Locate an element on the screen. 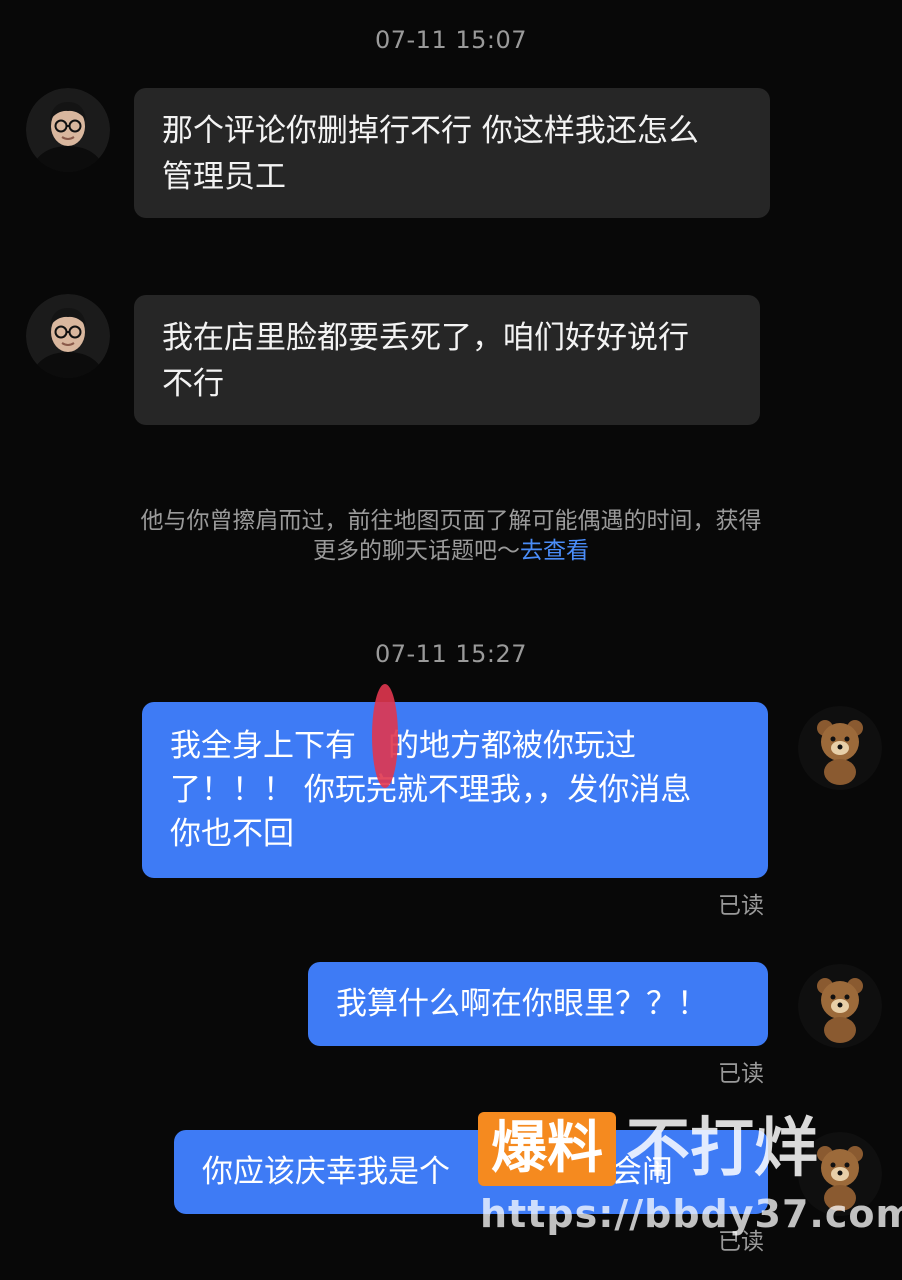 Image resolution: width=902 pixels, height=1280 pixels. notice-text: 更多的聊天话题吧～ is located at coordinates (416, 551).